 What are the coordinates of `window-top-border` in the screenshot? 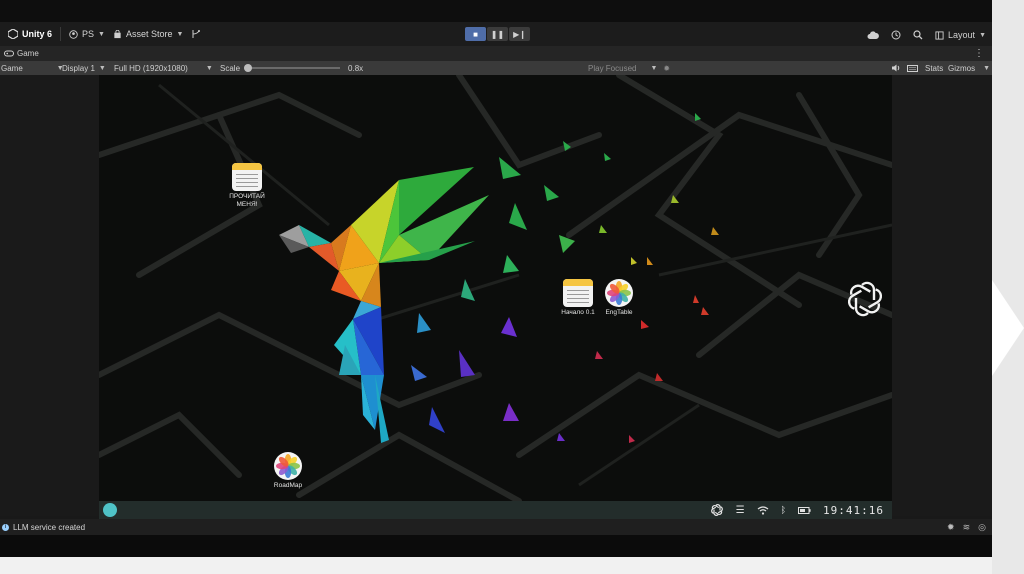 It's located at (496, 11).